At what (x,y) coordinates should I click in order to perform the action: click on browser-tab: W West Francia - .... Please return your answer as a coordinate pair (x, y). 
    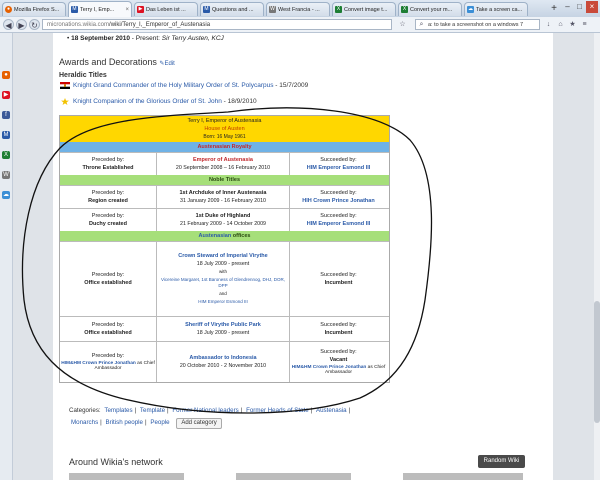
    Looking at the image, I should click on (298, 9).